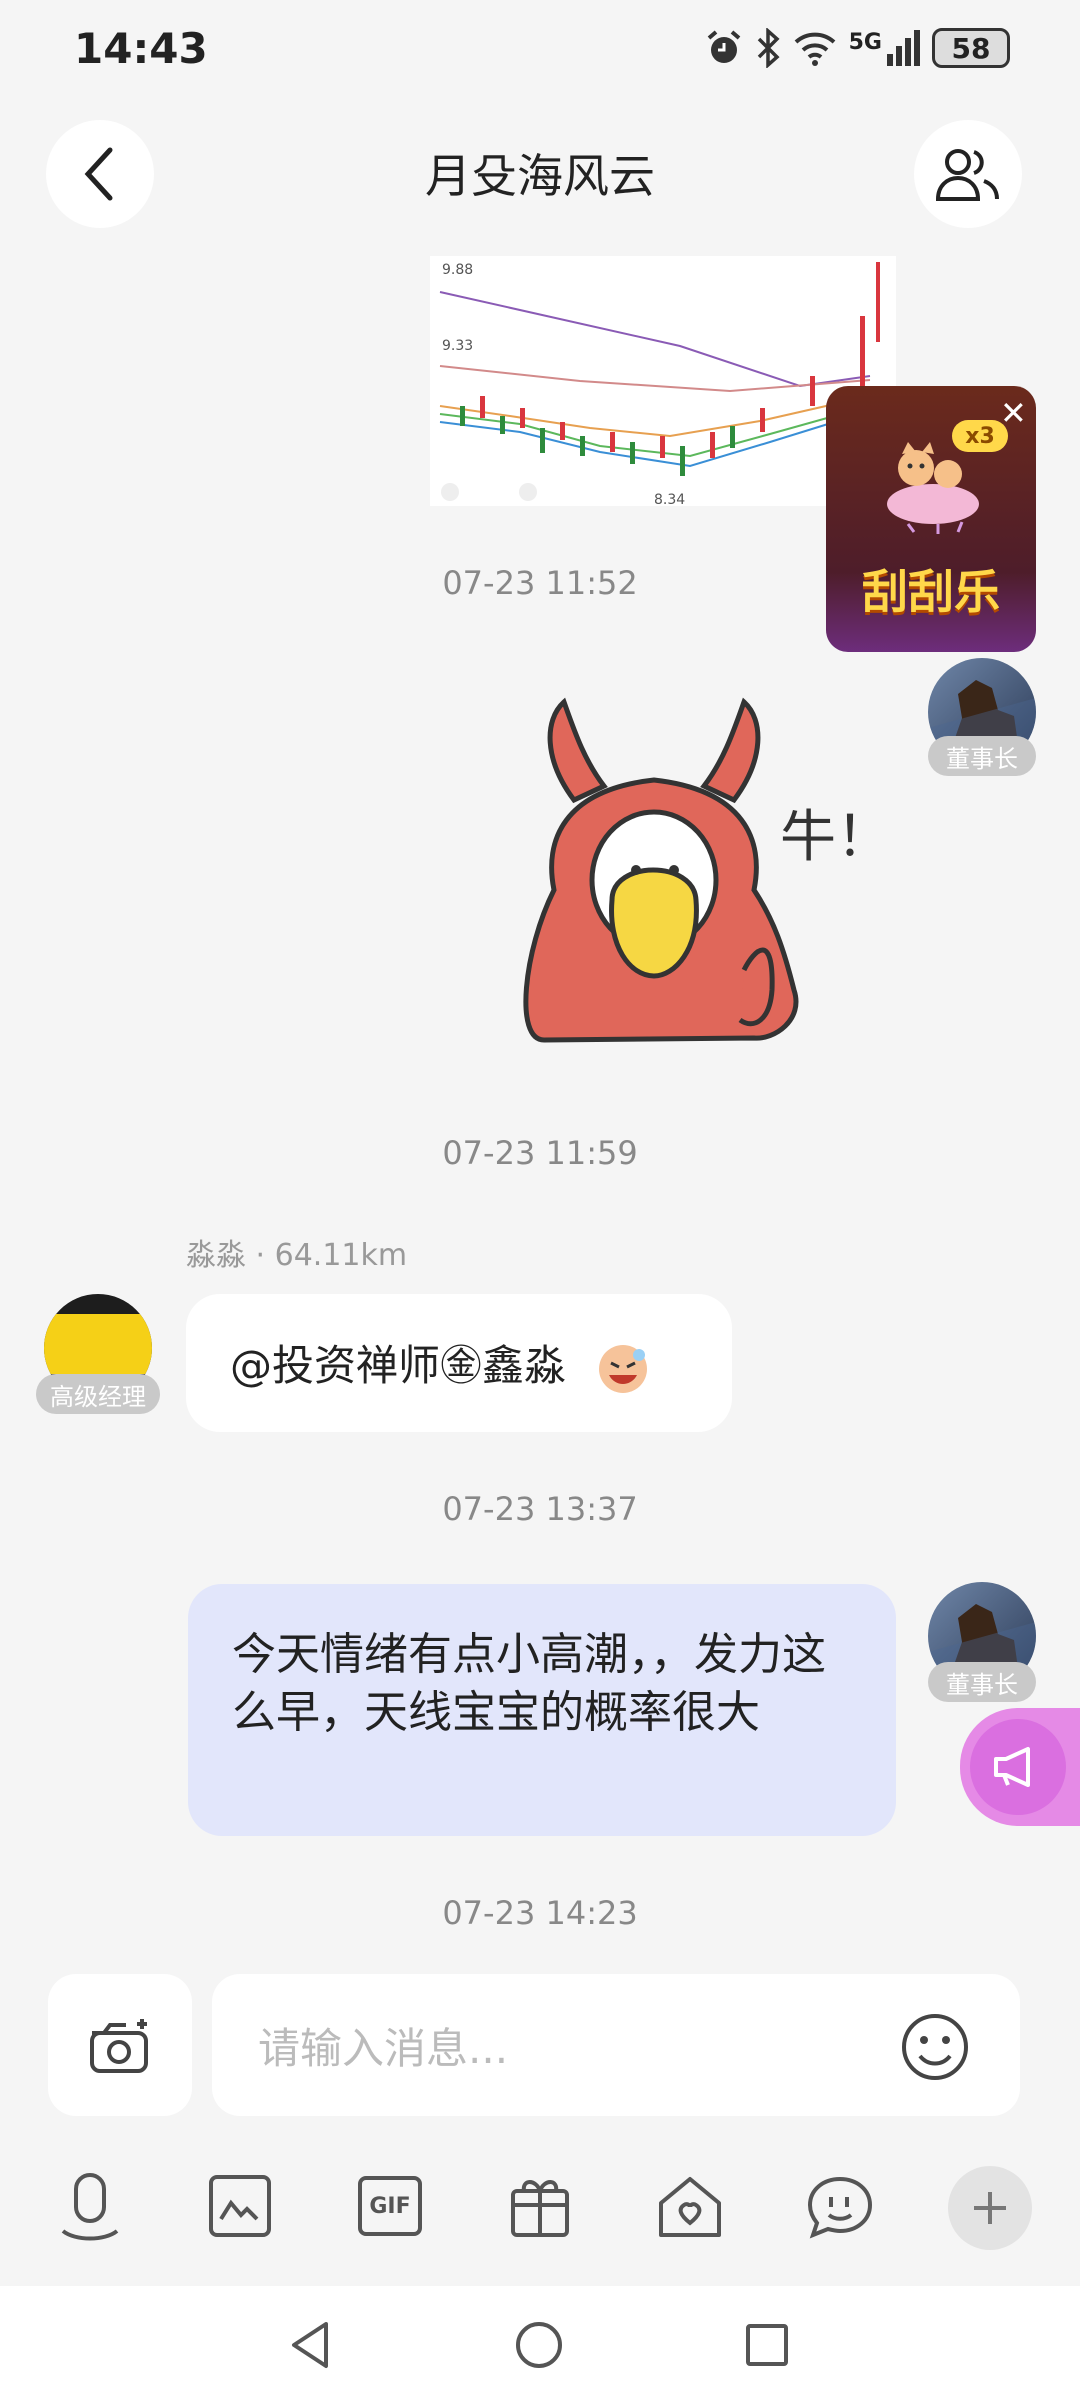 This screenshot has width=1080, height=2400. What do you see at coordinates (216, 1255) in the screenshot?
I see `sender-name: 淼淼` at bounding box center [216, 1255].